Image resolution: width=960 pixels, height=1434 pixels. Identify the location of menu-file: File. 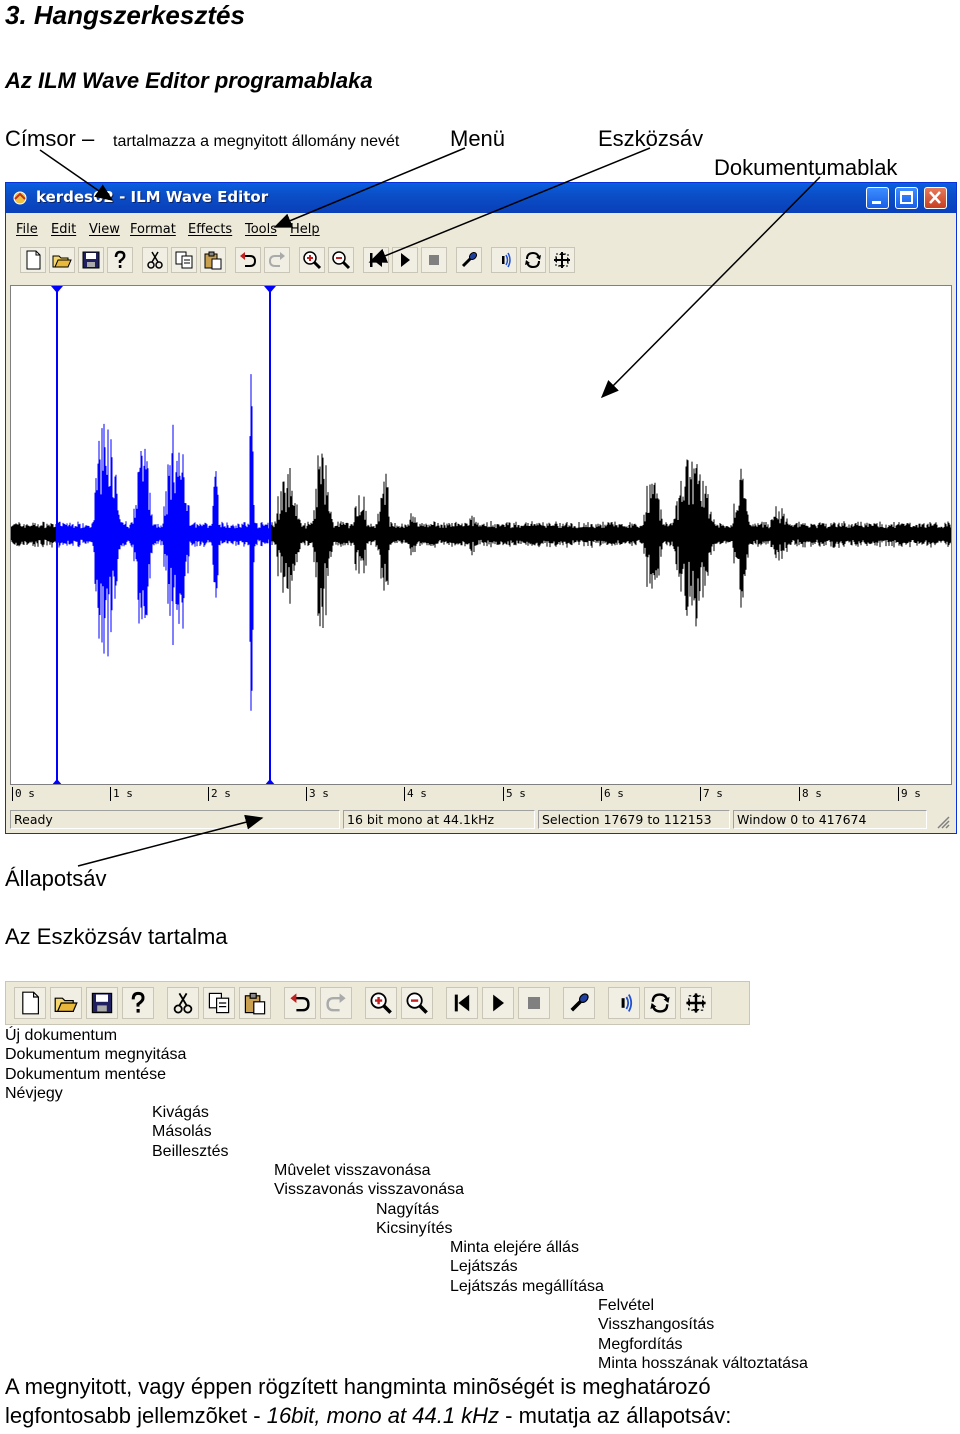
(27, 229).